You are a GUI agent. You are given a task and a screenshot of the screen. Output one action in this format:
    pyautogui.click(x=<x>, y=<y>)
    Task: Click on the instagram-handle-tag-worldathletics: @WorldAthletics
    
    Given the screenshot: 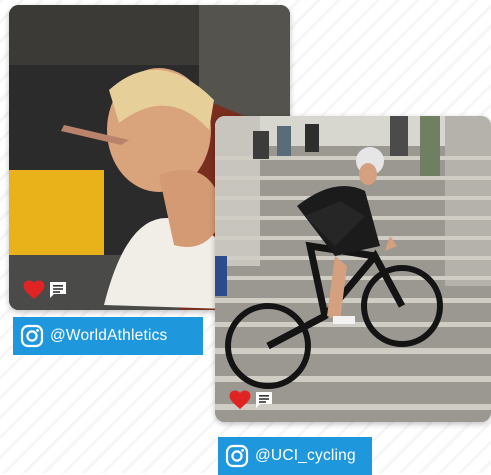 What is the action you would take?
    pyautogui.click(x=108, y=336)
    